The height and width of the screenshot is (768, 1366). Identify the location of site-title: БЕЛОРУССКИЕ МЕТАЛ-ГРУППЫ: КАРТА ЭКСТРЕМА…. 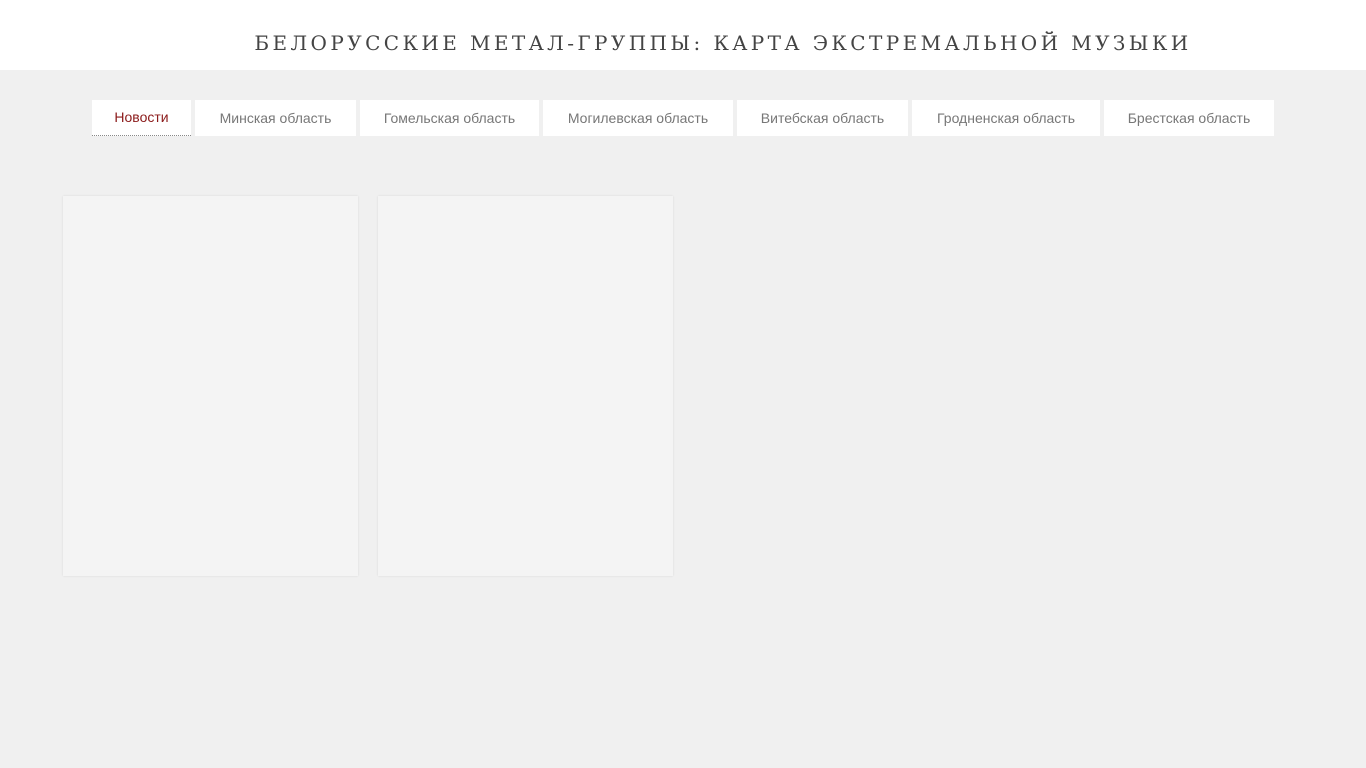
(683, 43).